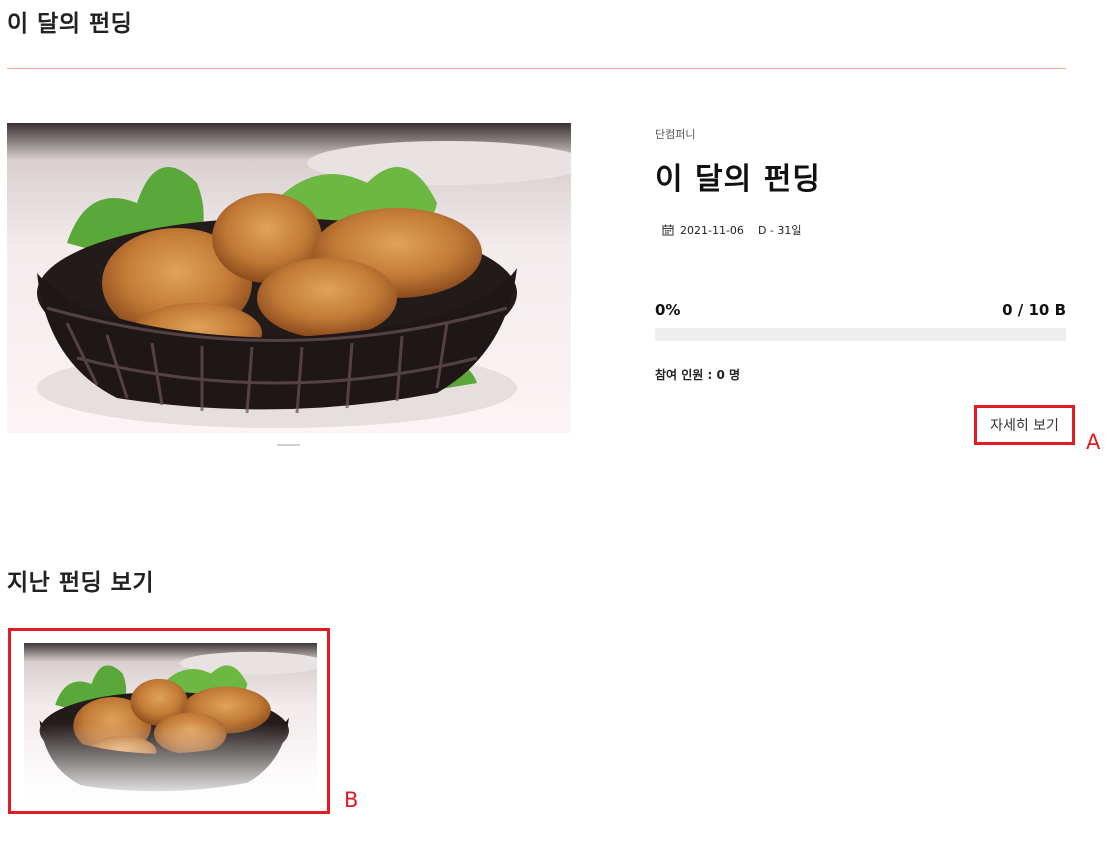  I want to click on calendar-icon, so click(668, 230).